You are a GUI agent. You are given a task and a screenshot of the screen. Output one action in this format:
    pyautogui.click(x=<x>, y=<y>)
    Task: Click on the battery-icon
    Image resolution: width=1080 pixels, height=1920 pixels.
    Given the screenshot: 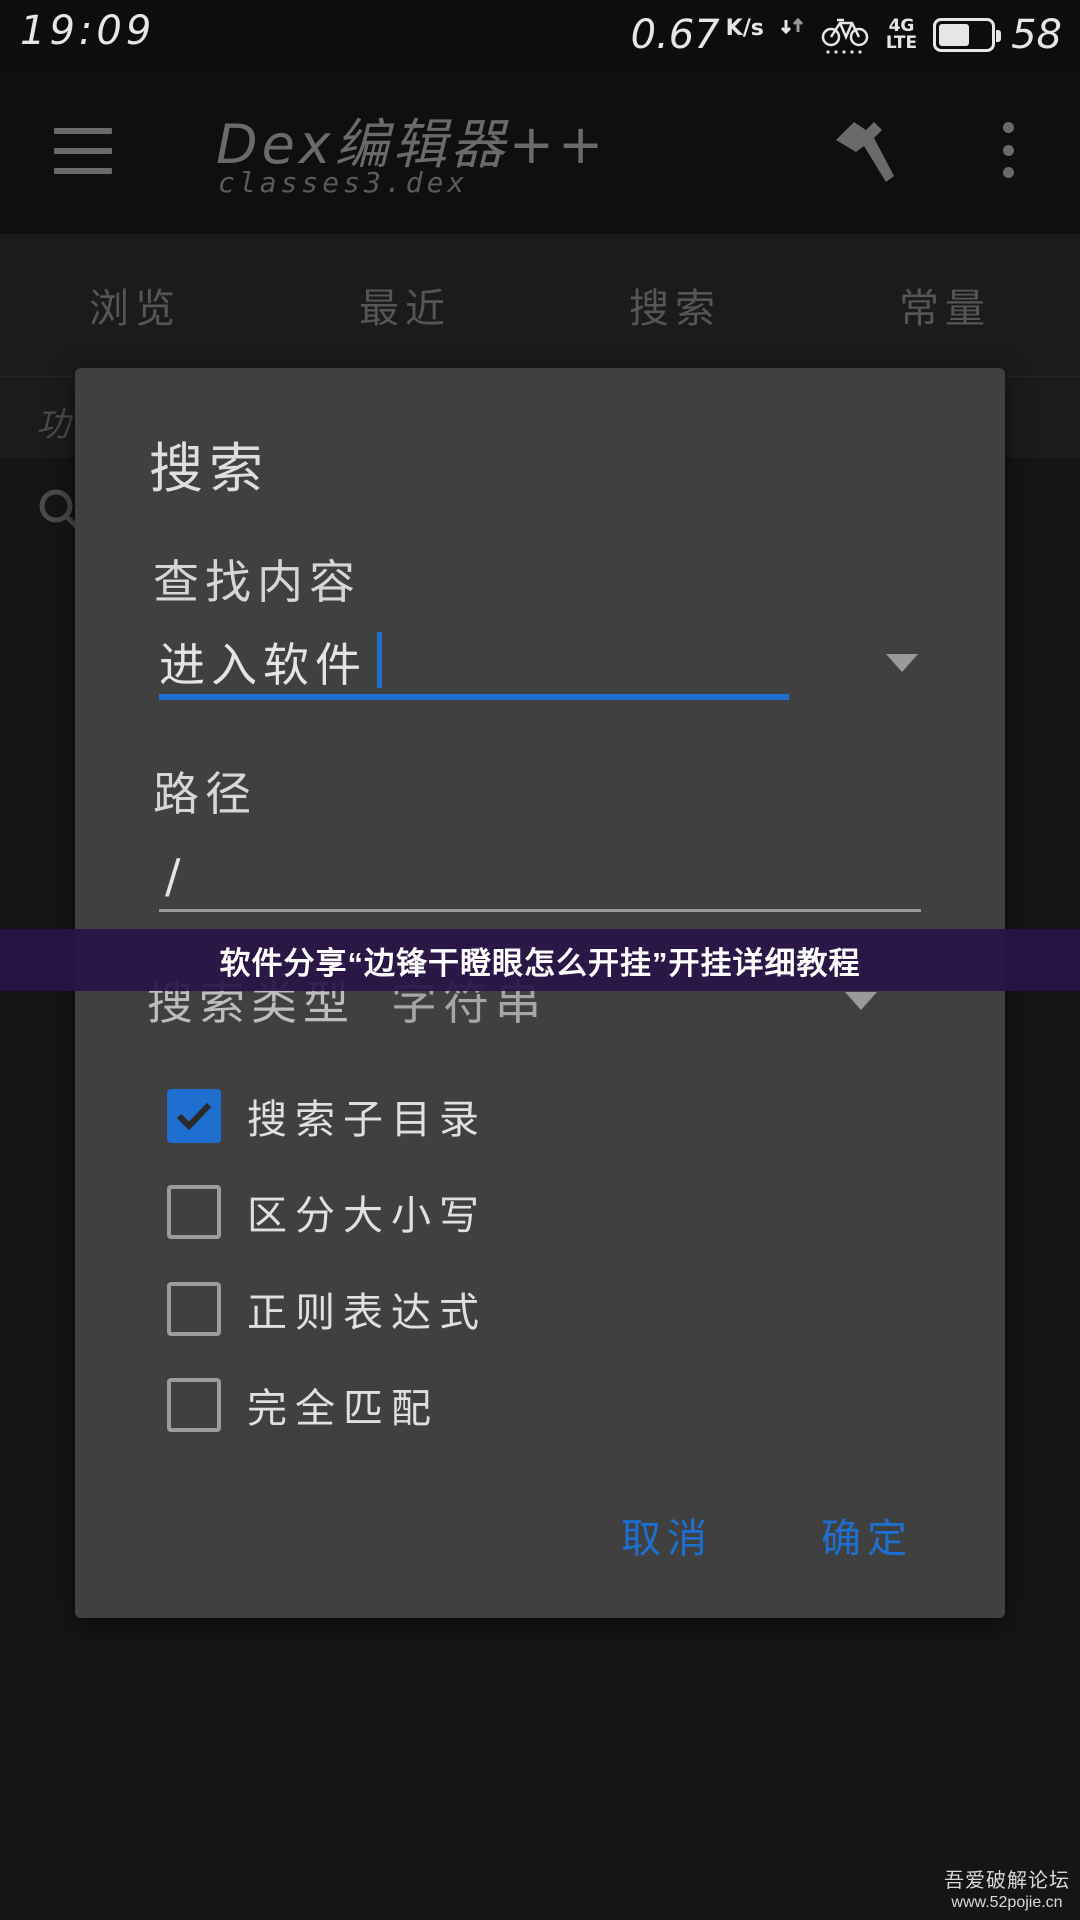 What is the action you would take?
    pyautogui.click(x=967, y=35)
    